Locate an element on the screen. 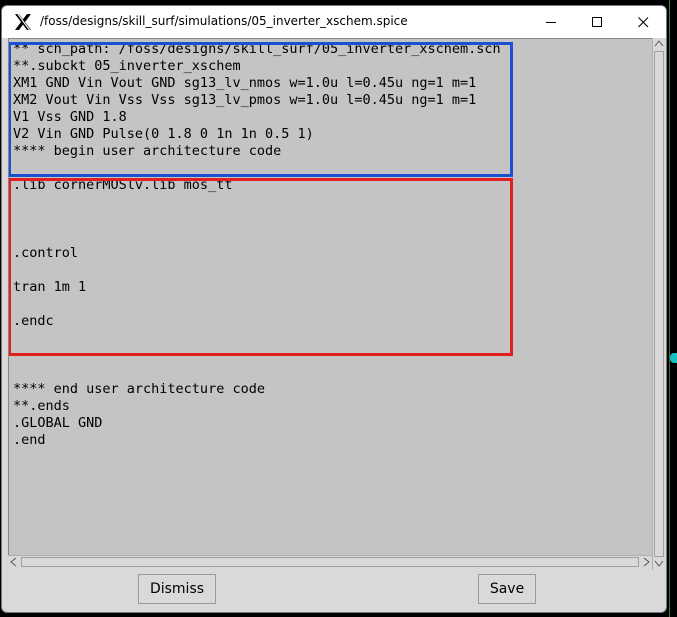  code-line: .end is located at coordinates (29, 440).